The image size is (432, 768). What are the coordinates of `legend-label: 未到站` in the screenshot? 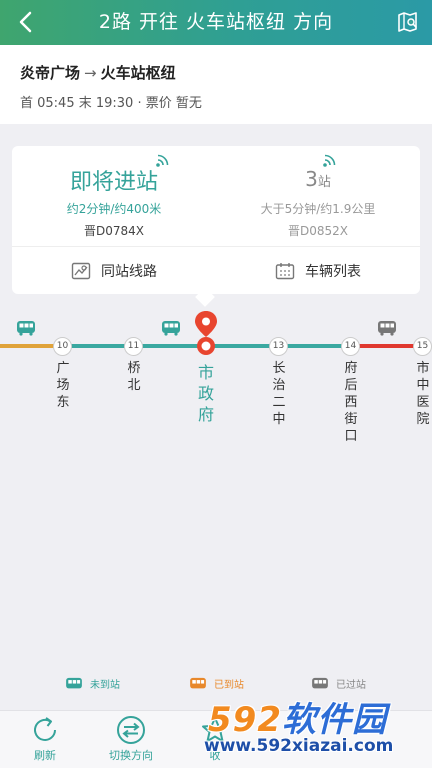 It's located at (105, 685).